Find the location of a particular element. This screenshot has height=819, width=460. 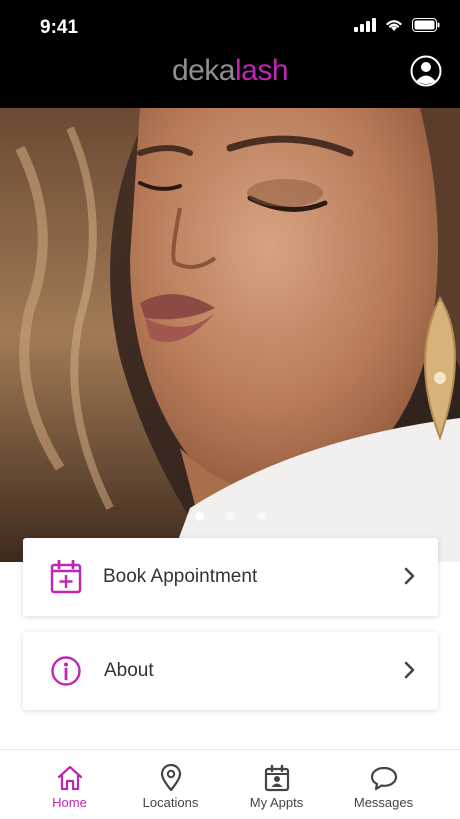

logo-deka: deka is located at coordinates (203, 70).